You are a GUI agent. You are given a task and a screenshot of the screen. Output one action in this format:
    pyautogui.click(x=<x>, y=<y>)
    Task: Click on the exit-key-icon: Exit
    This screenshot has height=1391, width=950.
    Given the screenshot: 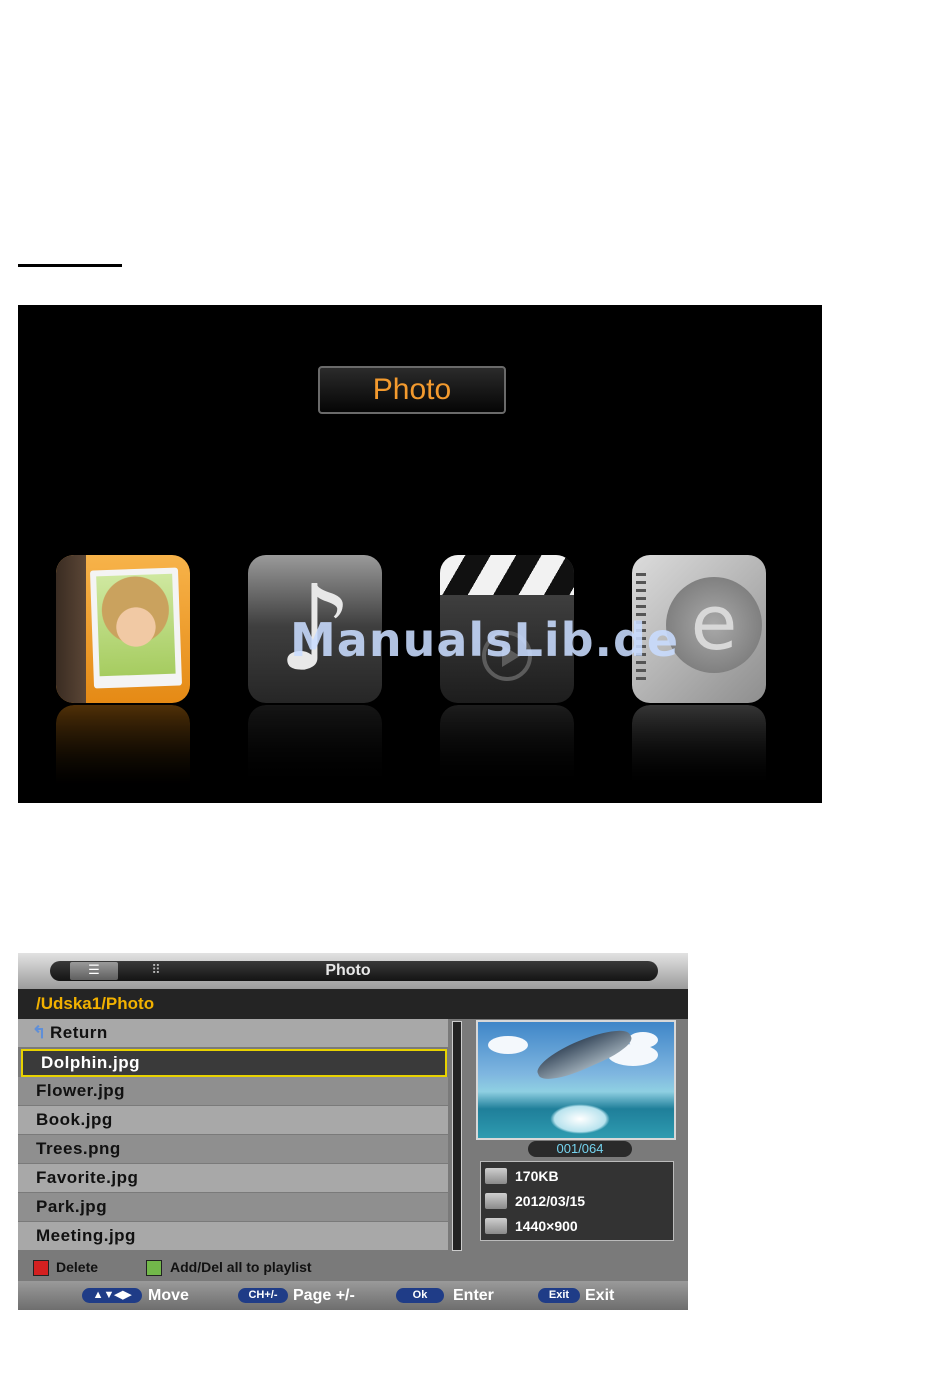 What is the action you would take?
    pyautogui.click(x=559, y=1295)
    